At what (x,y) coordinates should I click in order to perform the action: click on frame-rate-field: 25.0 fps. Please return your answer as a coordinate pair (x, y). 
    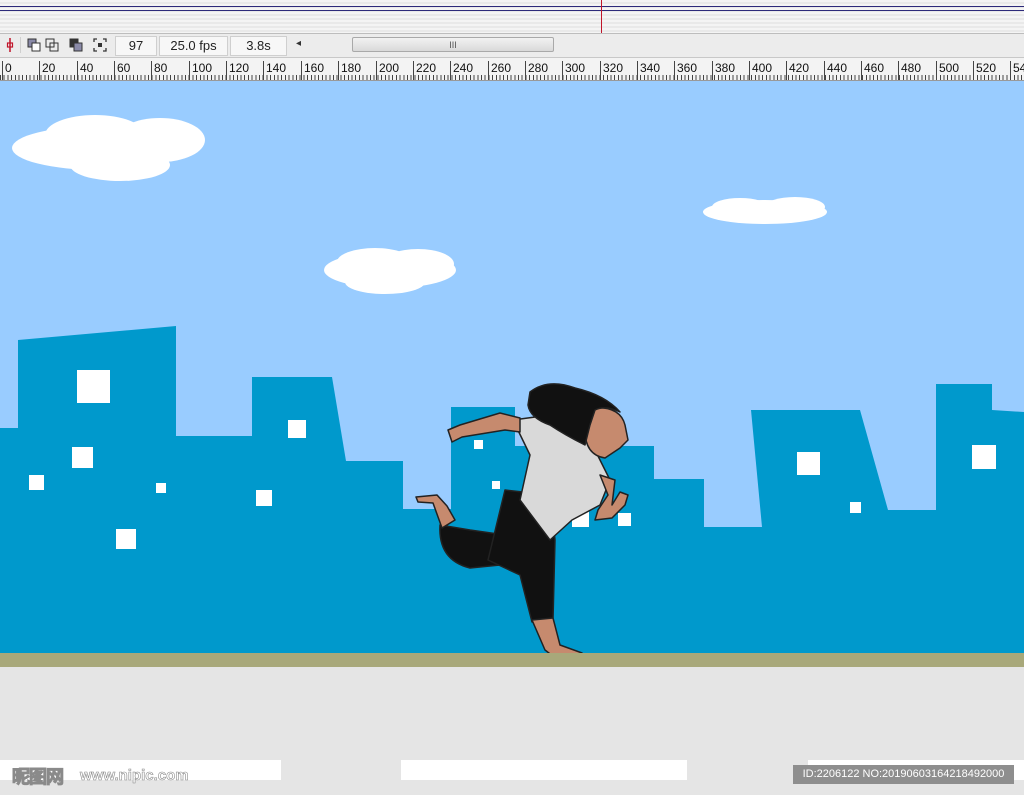
    Looking at the image, I should click on (193, 46).